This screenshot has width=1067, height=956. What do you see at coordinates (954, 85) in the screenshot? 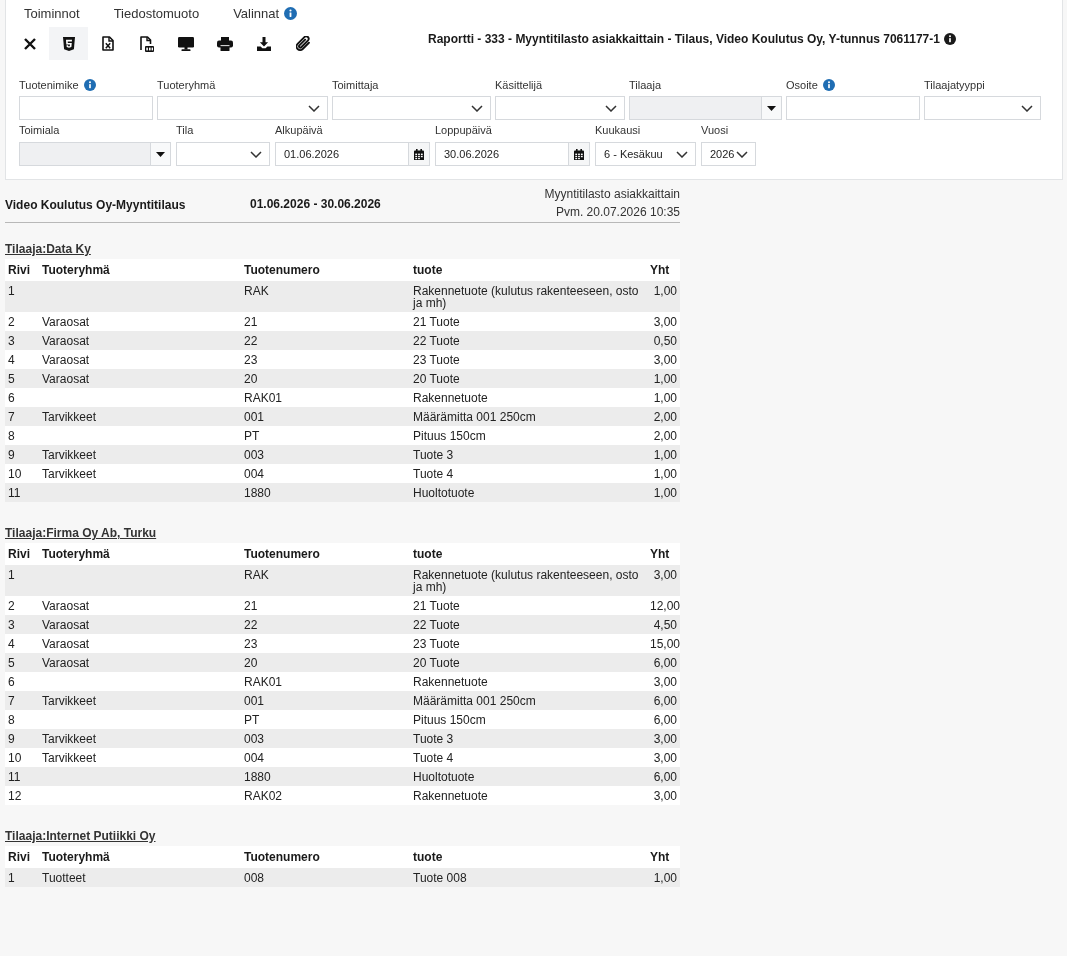
I see `field-label: Tilaajatyyppi` at bounding box center [954, 85].